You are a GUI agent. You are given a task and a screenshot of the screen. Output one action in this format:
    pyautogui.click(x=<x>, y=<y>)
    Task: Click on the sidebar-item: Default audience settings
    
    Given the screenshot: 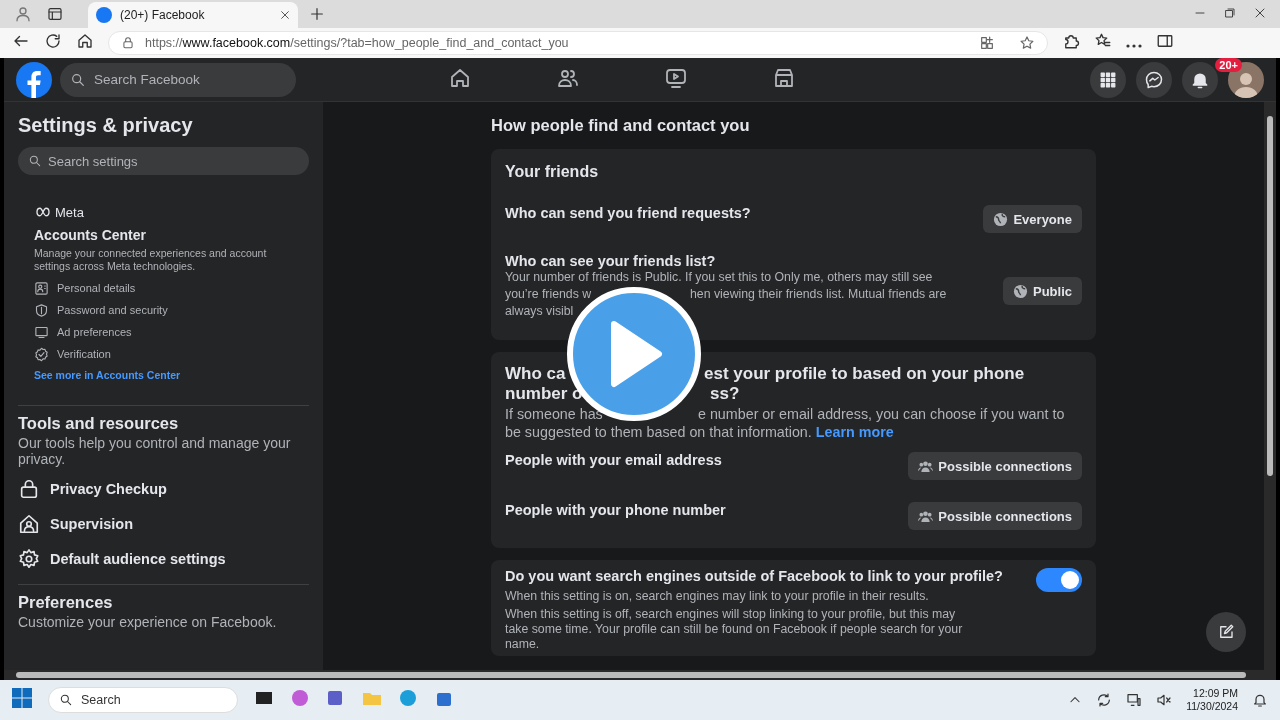 What is the action you would take?
    pyautogui.click(x=163, y=559)
    